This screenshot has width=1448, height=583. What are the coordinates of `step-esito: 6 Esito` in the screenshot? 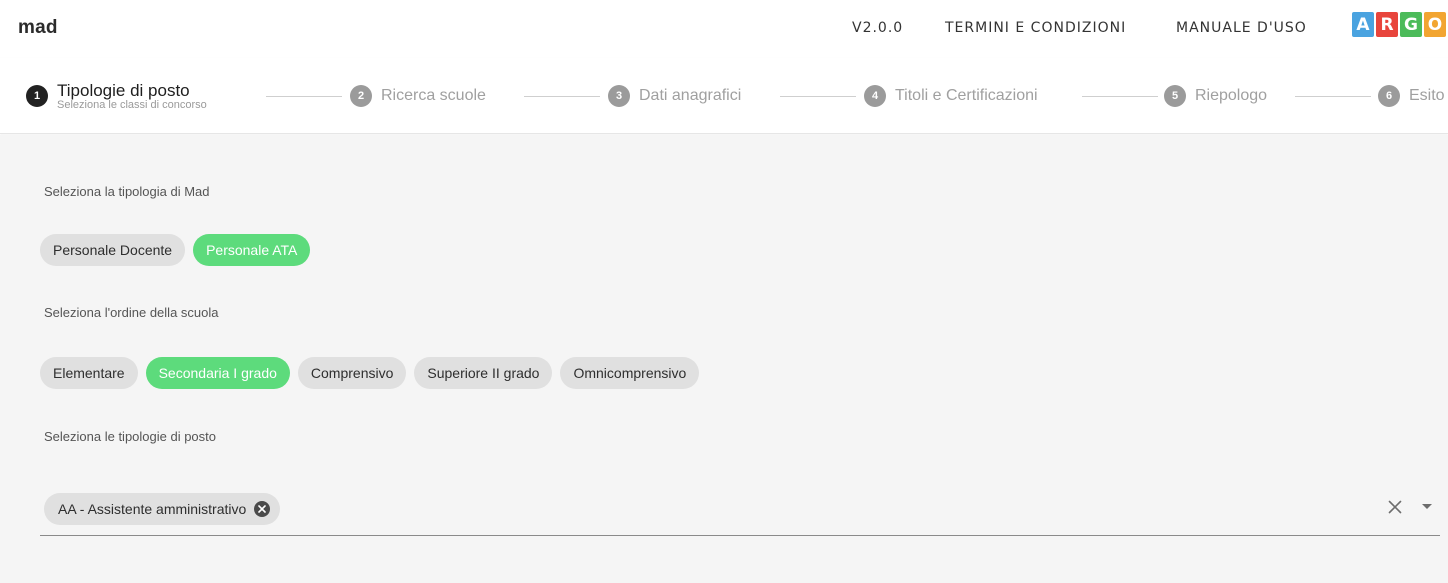 It's located at (1411, 95).